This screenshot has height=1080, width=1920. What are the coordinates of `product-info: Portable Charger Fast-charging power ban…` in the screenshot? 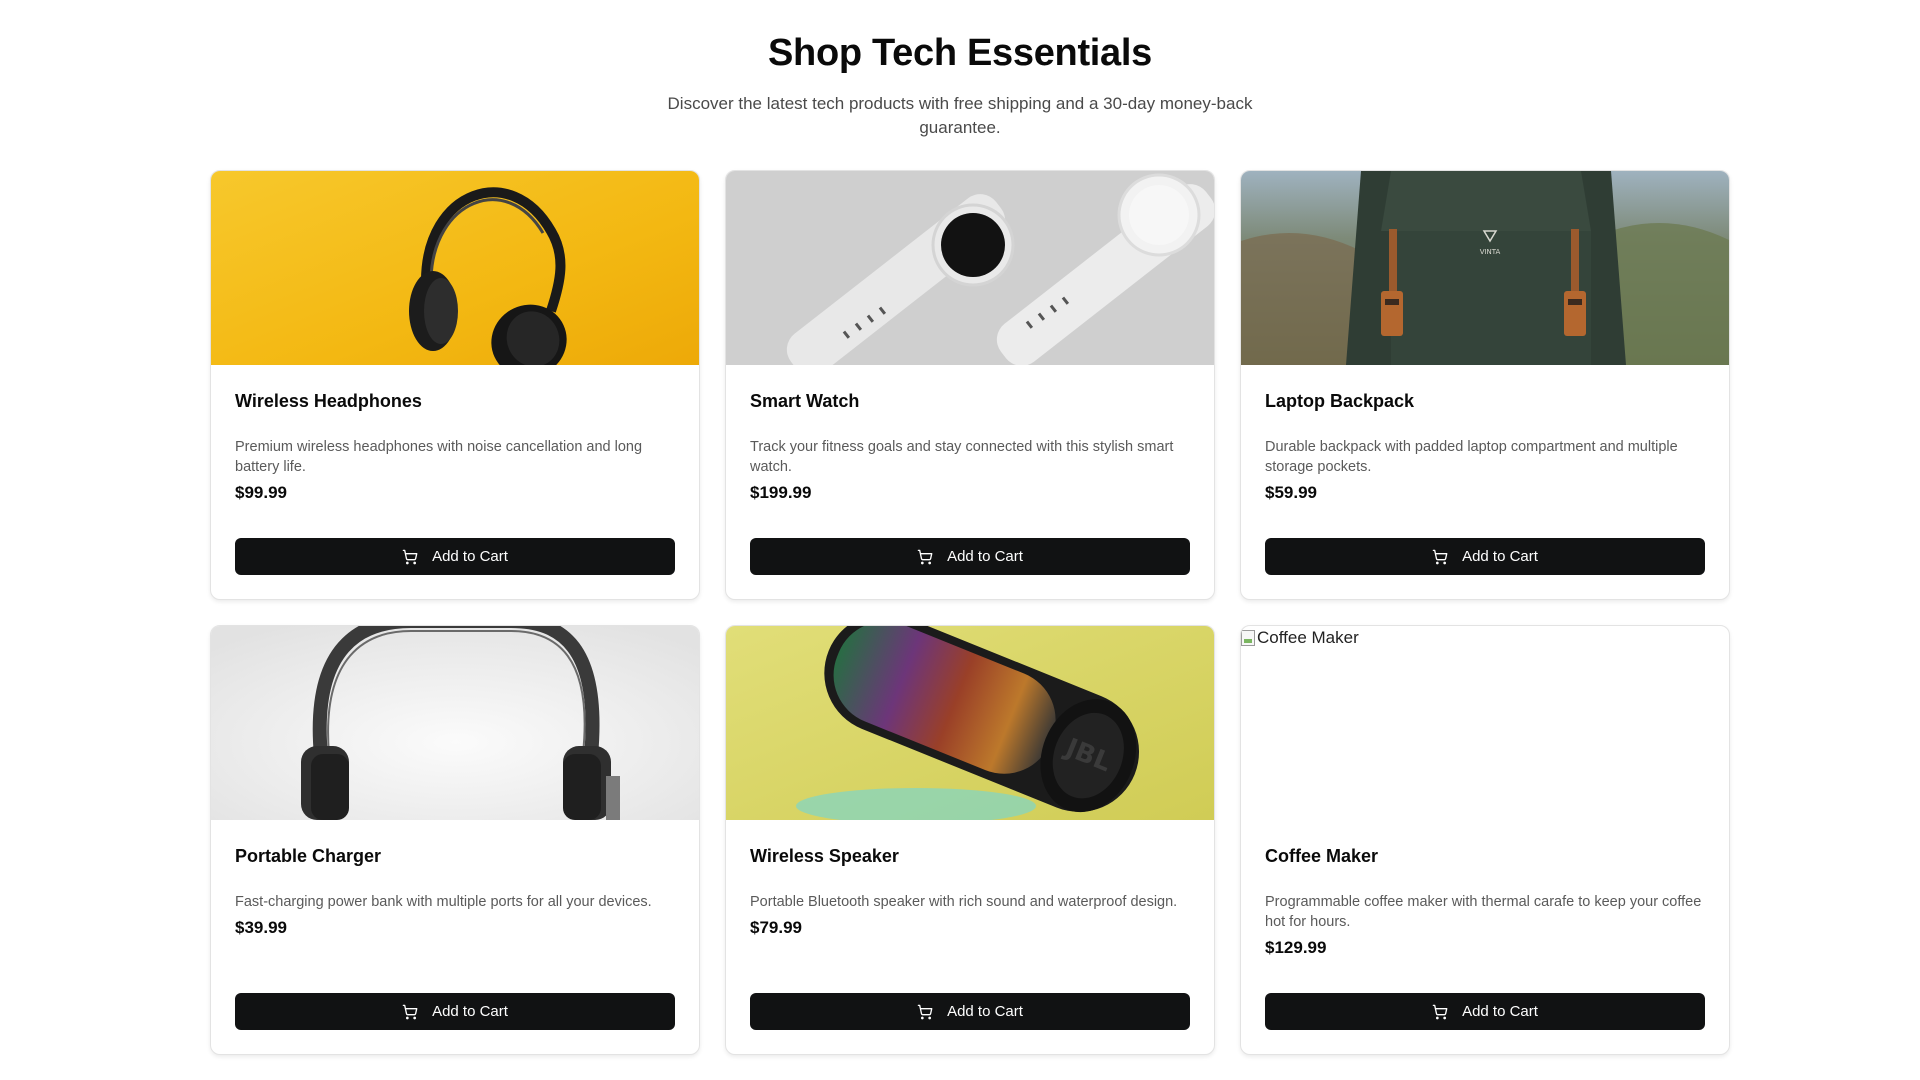 It's located at (455, 892).